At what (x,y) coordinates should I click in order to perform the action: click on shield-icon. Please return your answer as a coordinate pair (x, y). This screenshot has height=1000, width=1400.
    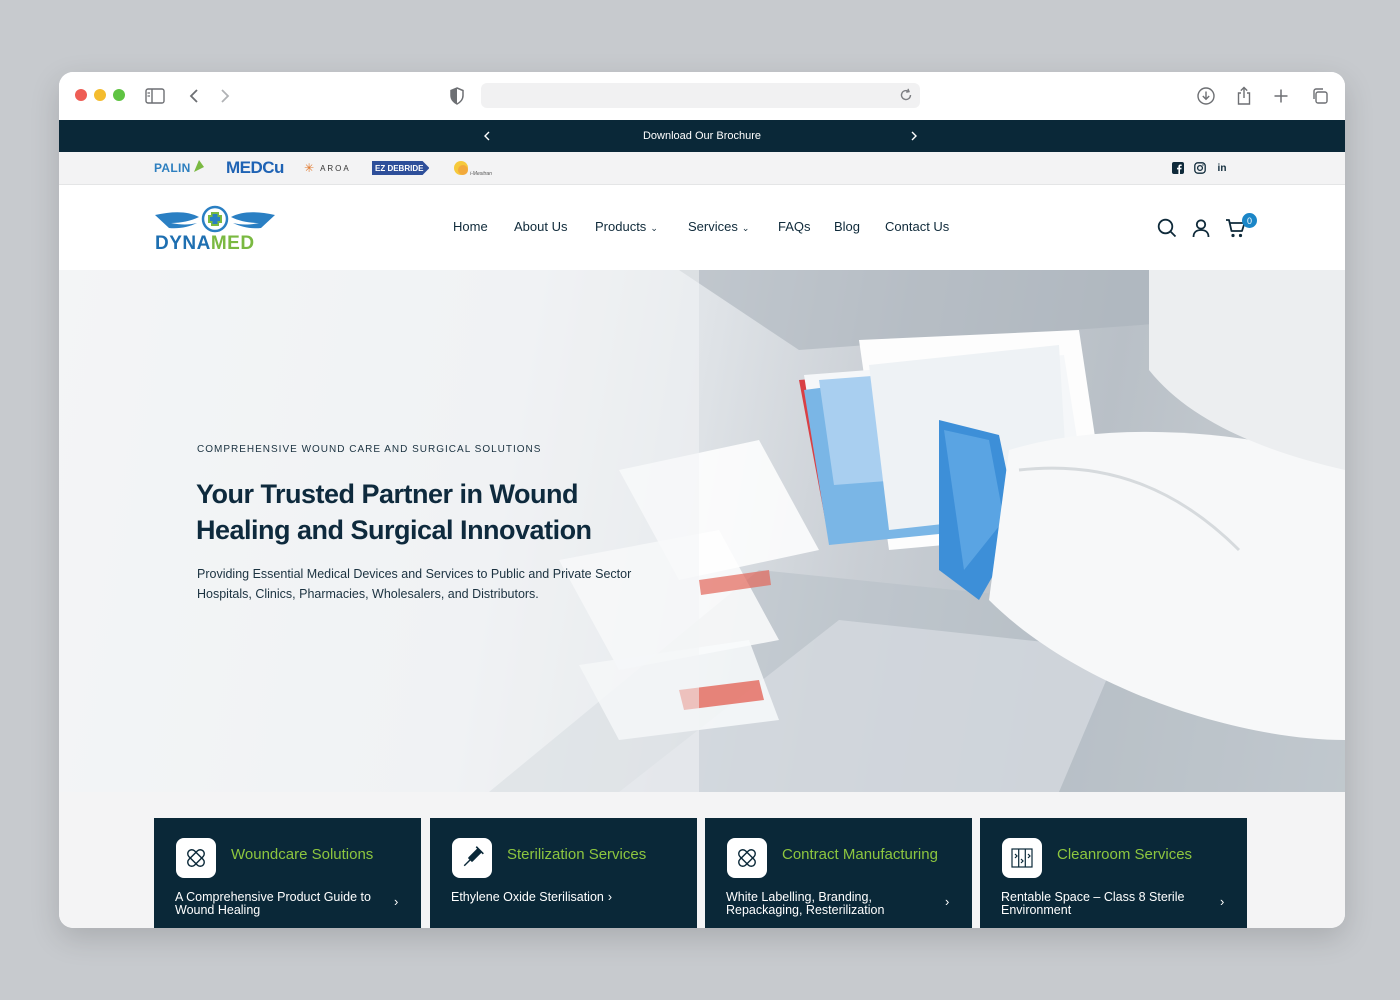
    Looking at the image, I should click on (457, 96).